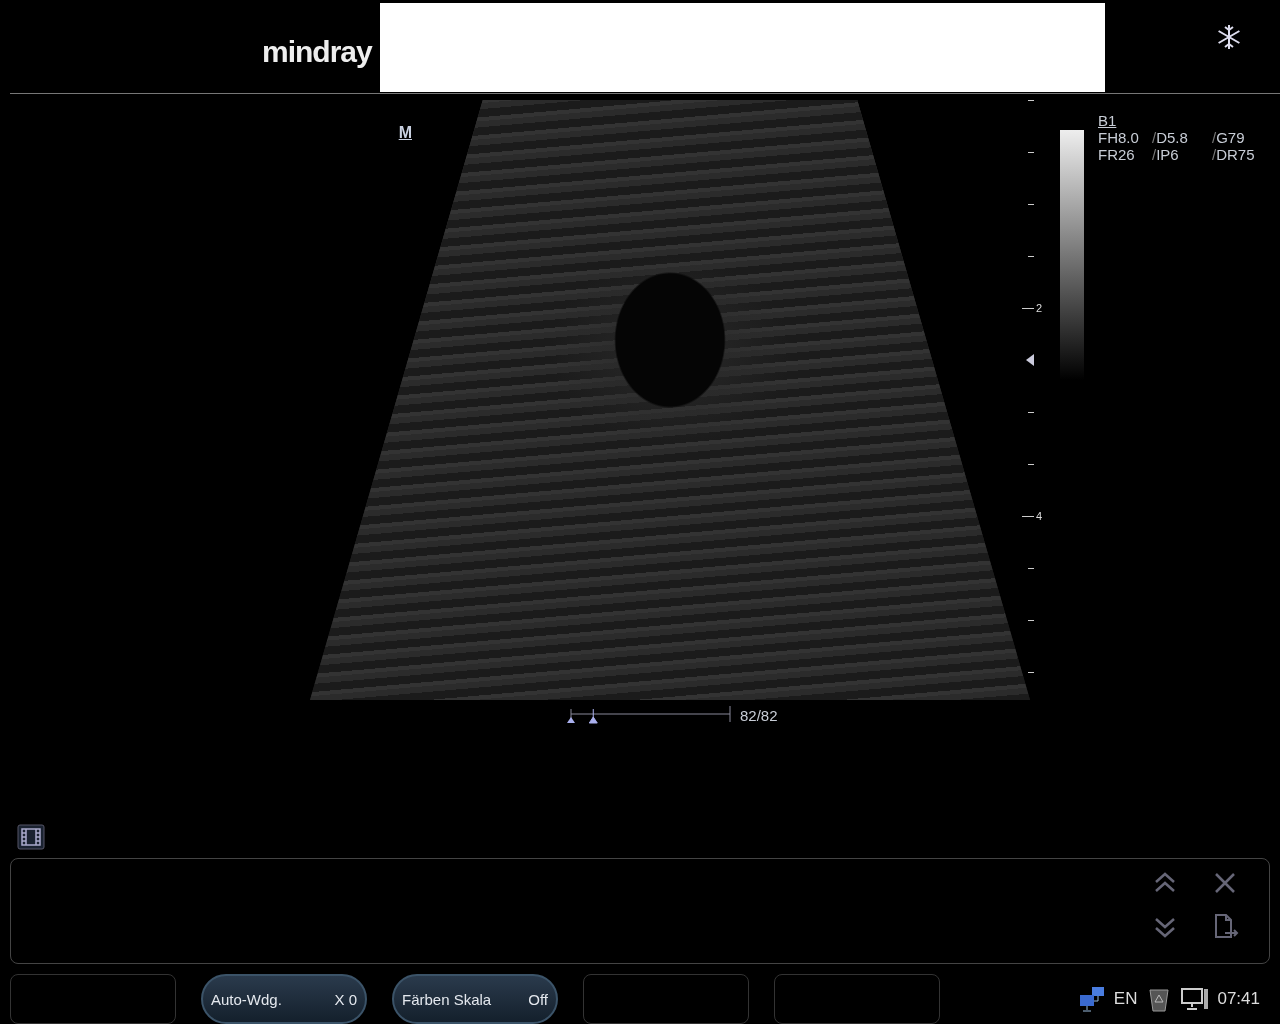 This screenshot has height=1024, width=1280. I want to click on network-icon, so click(1091, 999).